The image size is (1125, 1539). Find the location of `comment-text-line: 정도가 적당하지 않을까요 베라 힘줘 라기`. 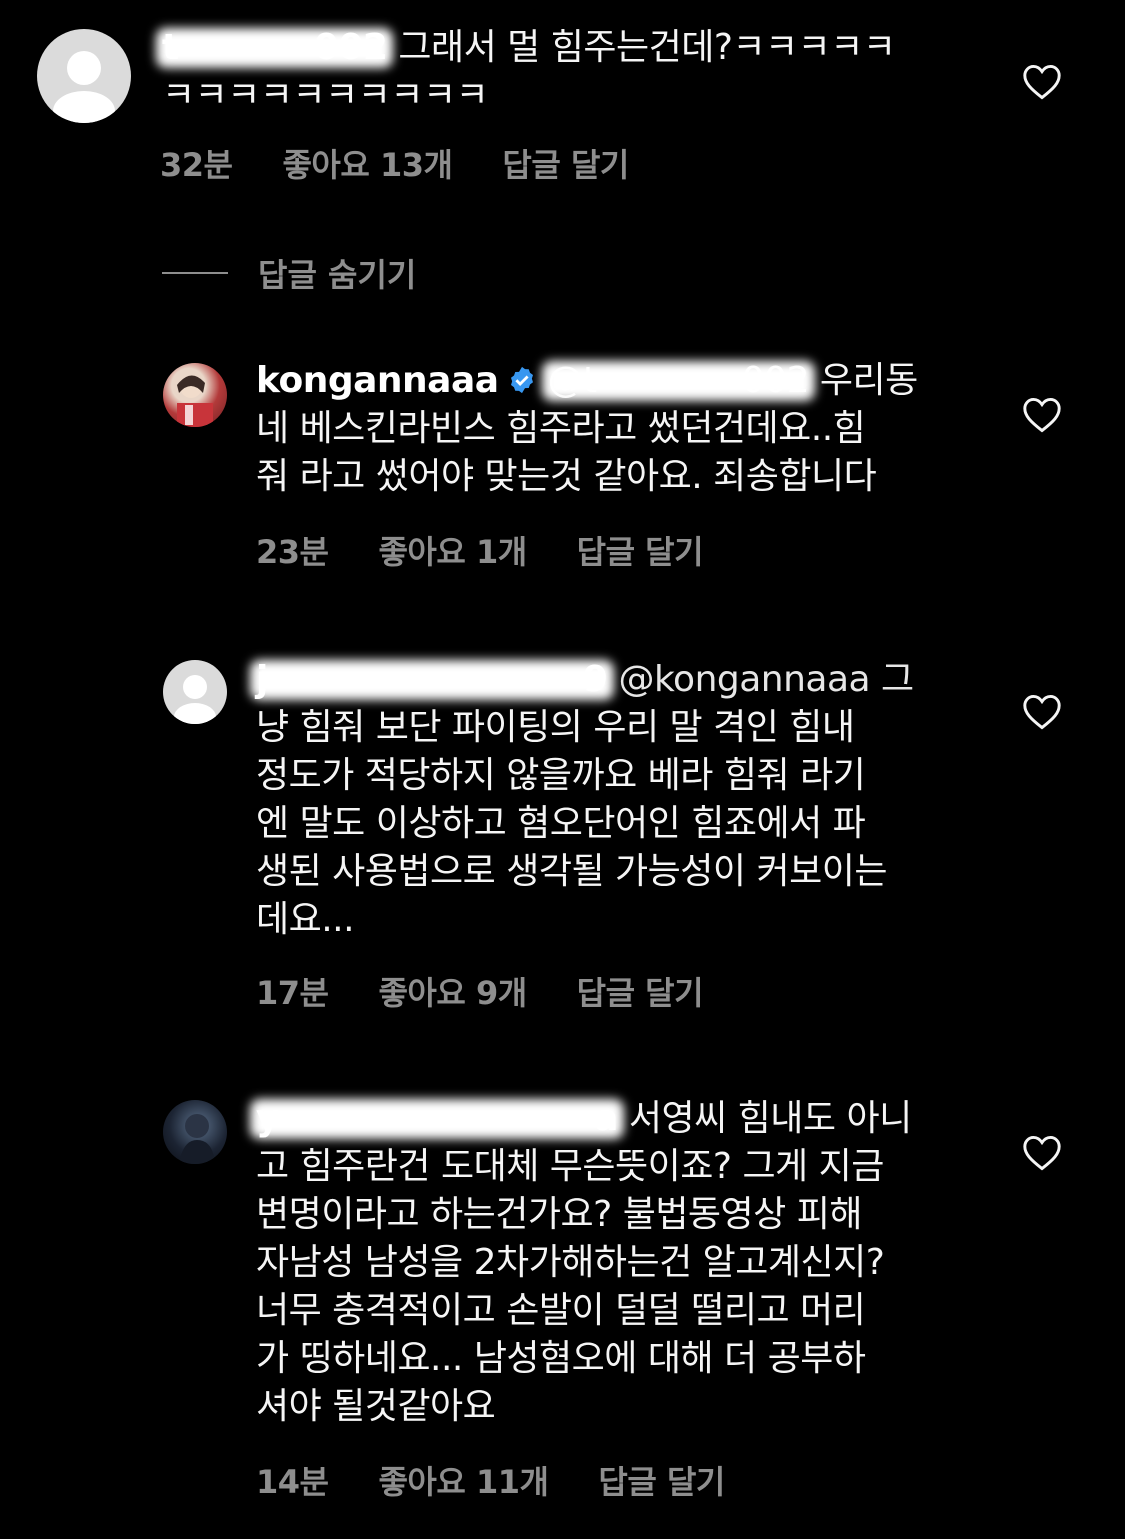

comment-text-line: 정도가 적당하지 않을까요 베라 힘줘 라기 is located at coordinates (561, 775).